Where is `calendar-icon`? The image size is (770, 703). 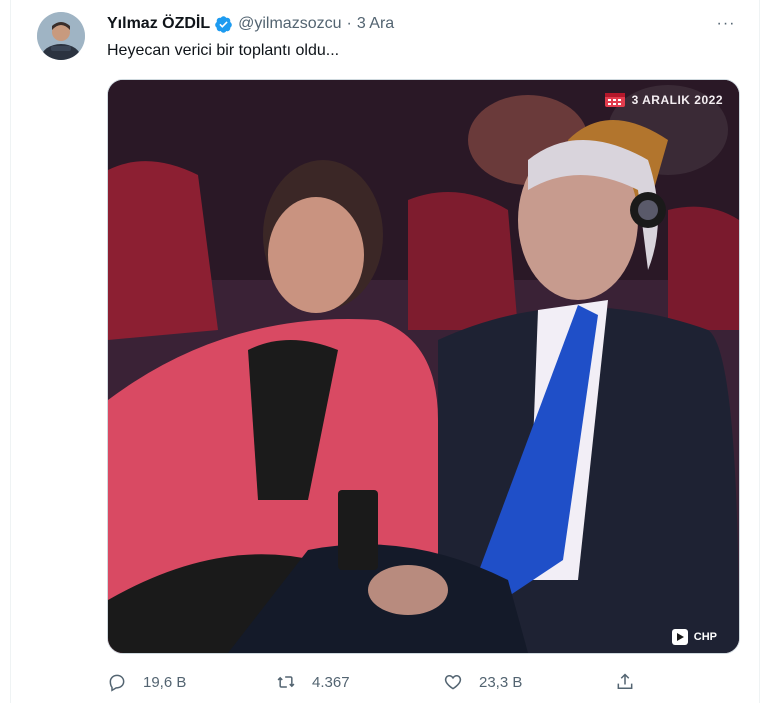 calendar-icon is located at coordinates (614, 100).